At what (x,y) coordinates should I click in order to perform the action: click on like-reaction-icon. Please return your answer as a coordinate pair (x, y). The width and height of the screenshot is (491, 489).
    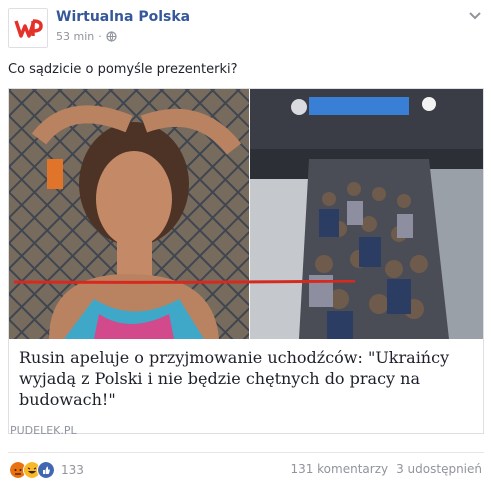
    Looking at the image, I should click on (46, 470).